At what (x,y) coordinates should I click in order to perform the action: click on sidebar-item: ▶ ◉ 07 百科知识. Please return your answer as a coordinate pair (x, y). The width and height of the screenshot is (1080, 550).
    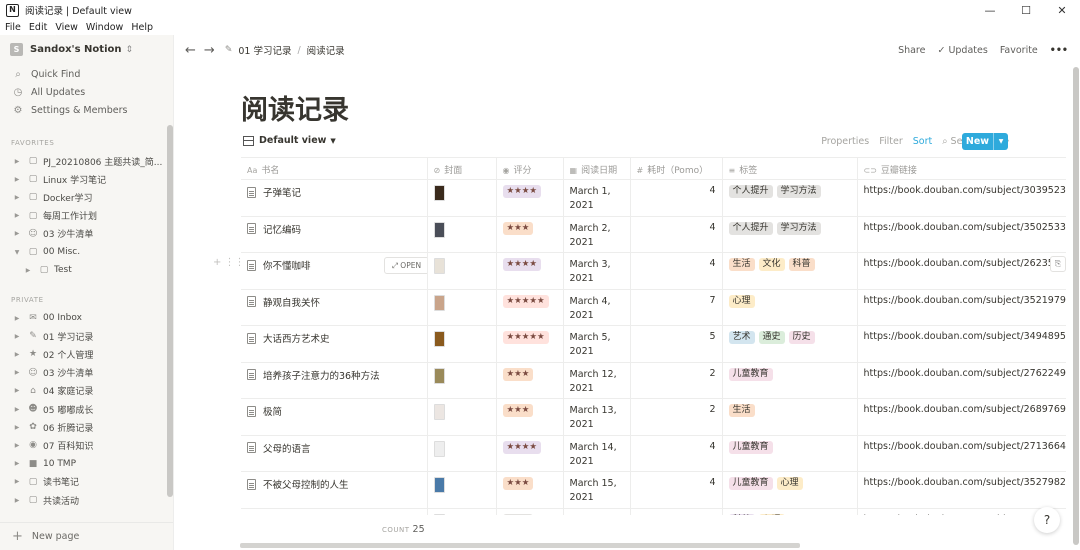
    Looking at the image, I should click on (83, 445).